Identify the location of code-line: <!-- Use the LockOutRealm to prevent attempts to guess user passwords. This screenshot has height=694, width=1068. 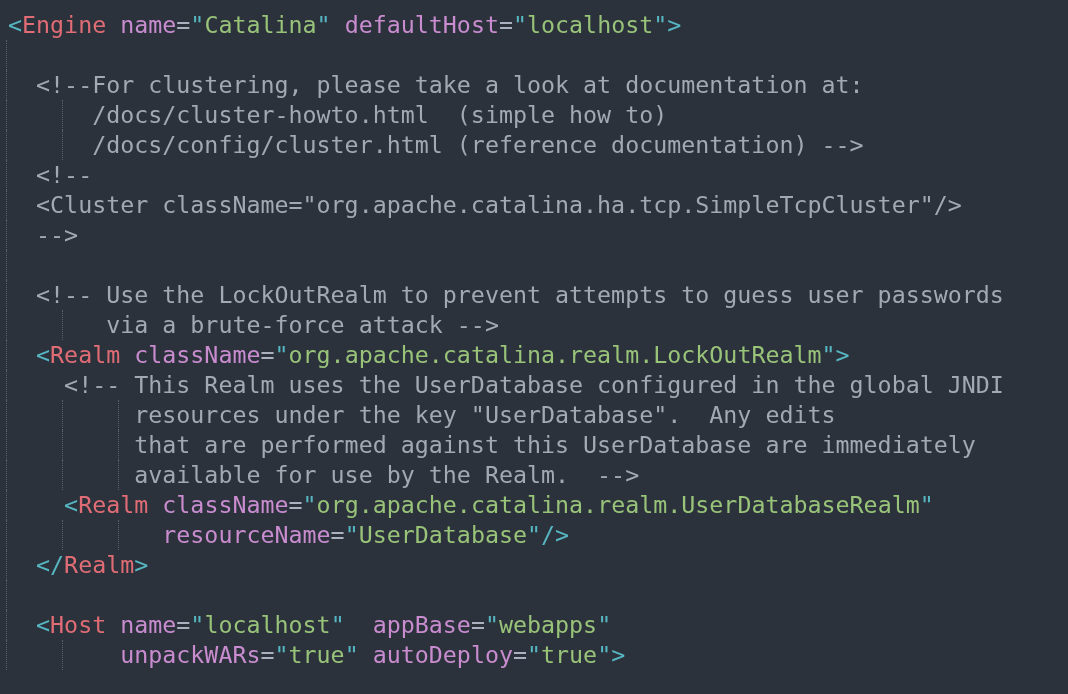
(519, 295).